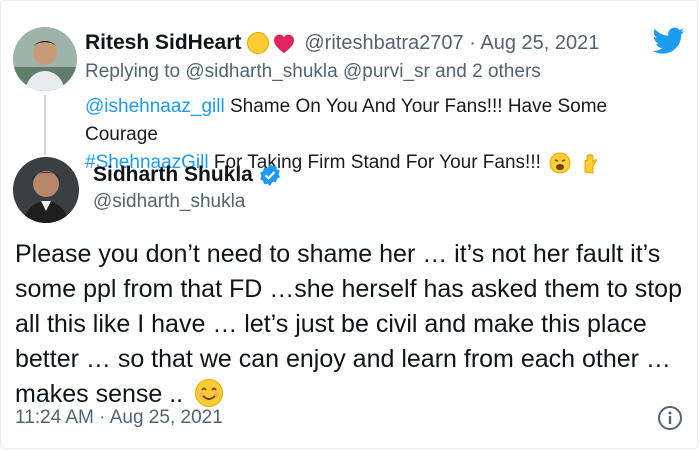  I want to click on tweet-time: 11:24 AM, so click(54, 417).